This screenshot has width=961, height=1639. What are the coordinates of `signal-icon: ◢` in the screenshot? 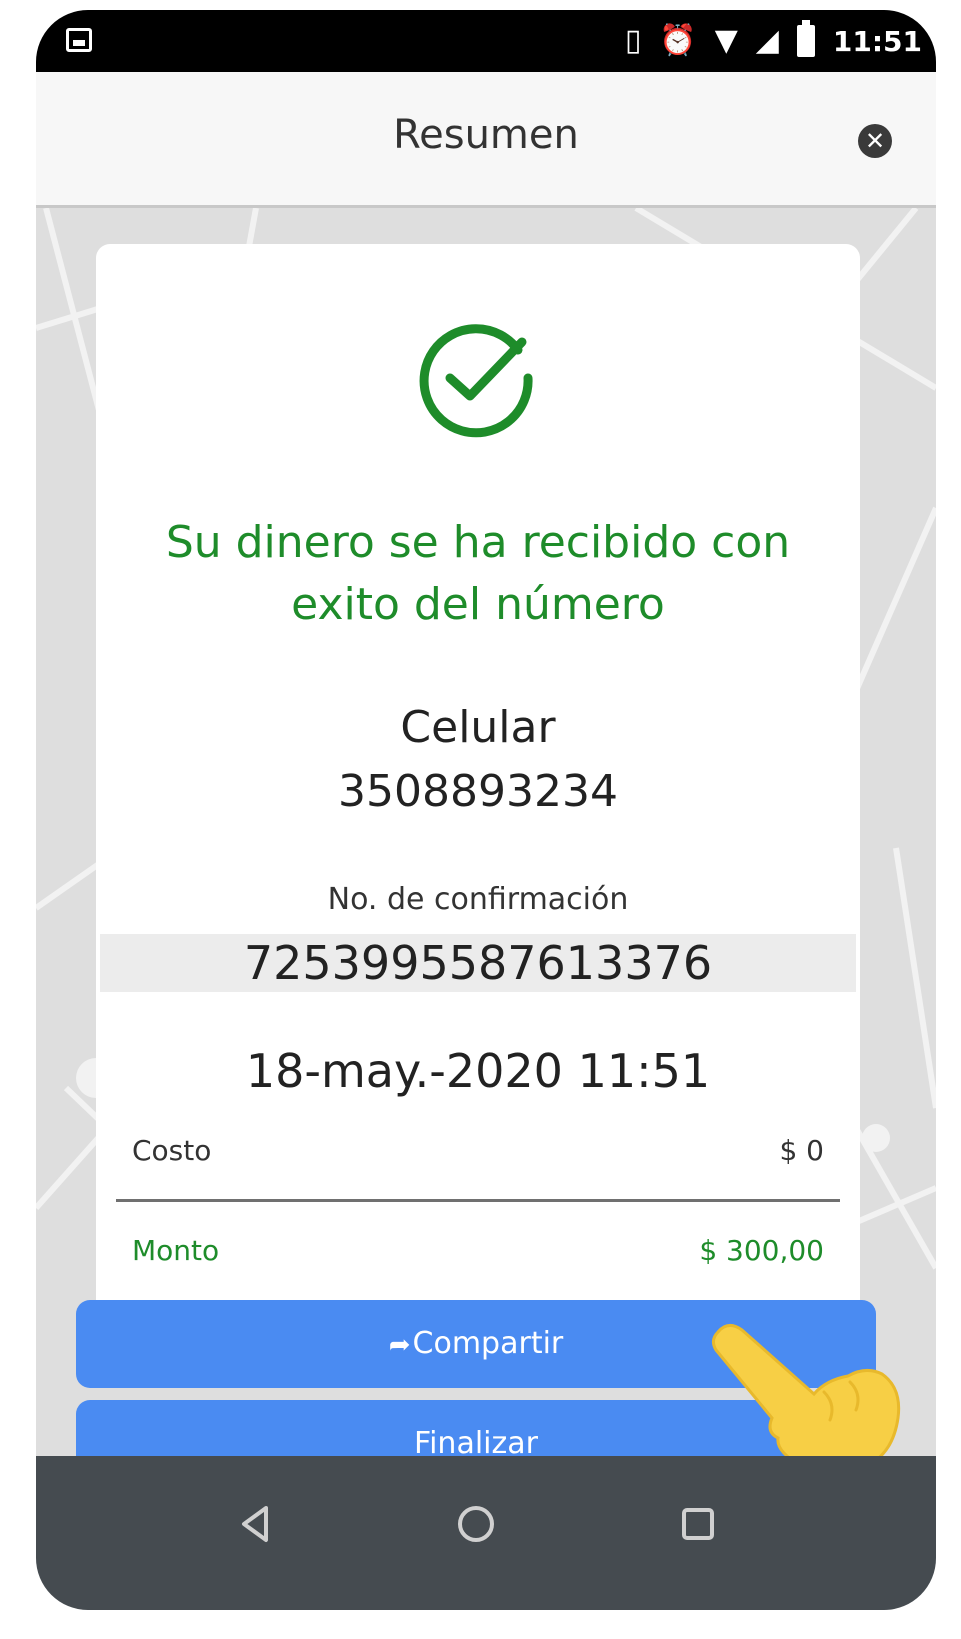 It's located at (767, 40).